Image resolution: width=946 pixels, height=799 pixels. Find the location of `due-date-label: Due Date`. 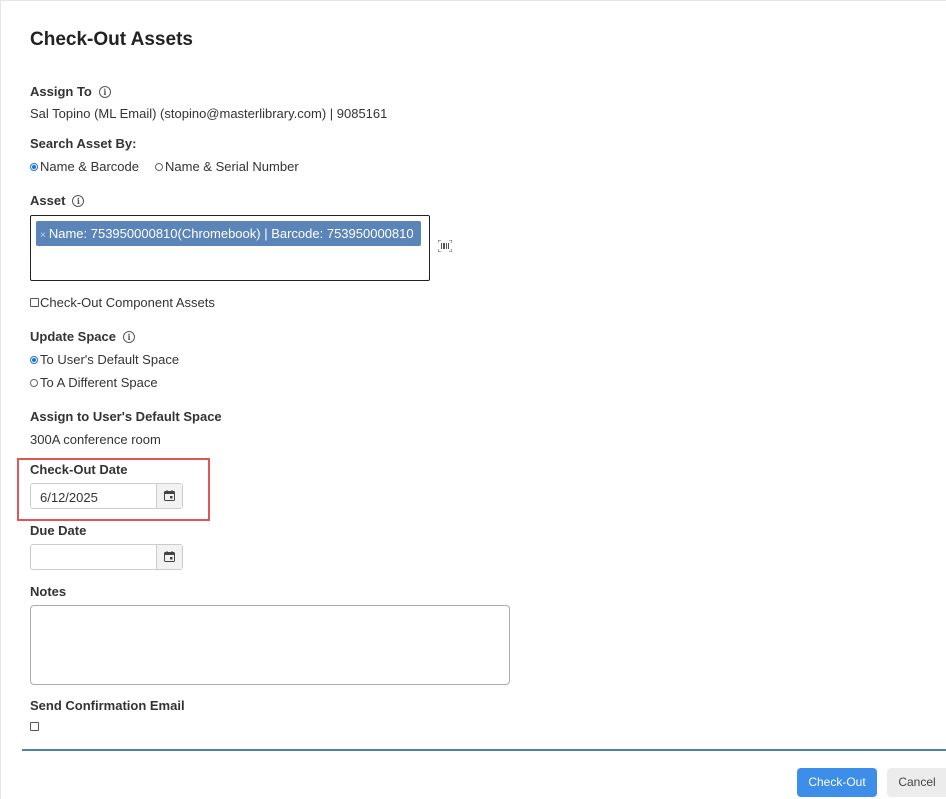

due-date-label: Due Date is located at coordinates (58, 530).